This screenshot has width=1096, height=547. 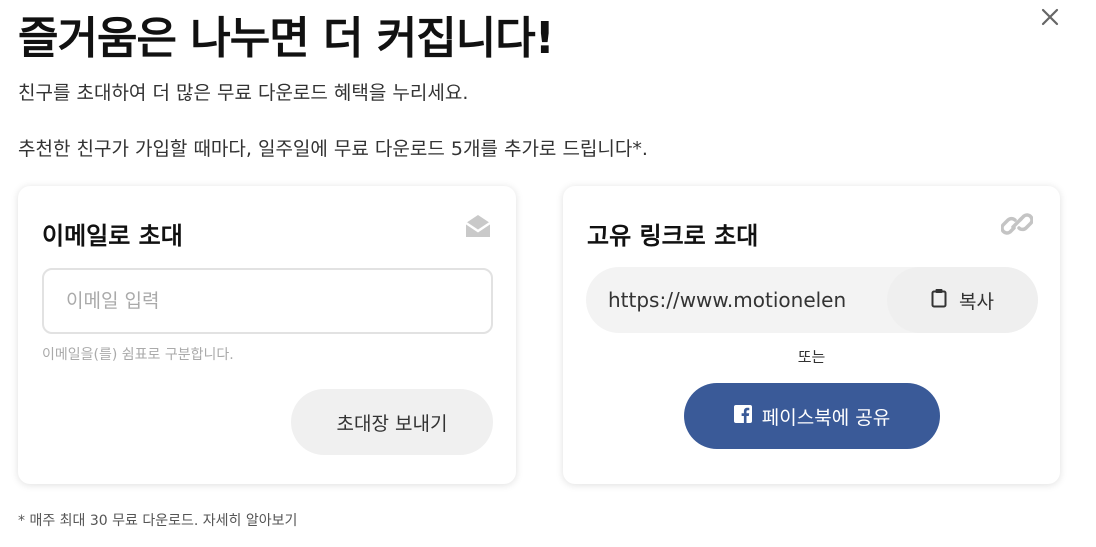 What do you see at coordinates (742, 416) in the screenshot?
I see `facebook-icon` at bounding box center [742, 416].